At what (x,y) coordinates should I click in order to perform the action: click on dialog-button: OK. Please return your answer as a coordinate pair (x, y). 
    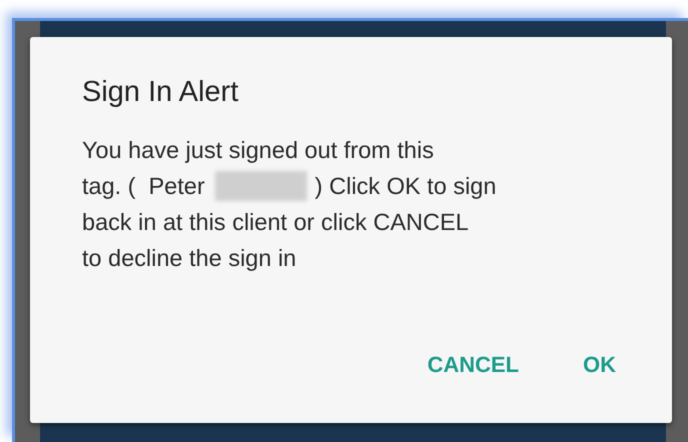
    Looking at the image, I should click on (599, 364).